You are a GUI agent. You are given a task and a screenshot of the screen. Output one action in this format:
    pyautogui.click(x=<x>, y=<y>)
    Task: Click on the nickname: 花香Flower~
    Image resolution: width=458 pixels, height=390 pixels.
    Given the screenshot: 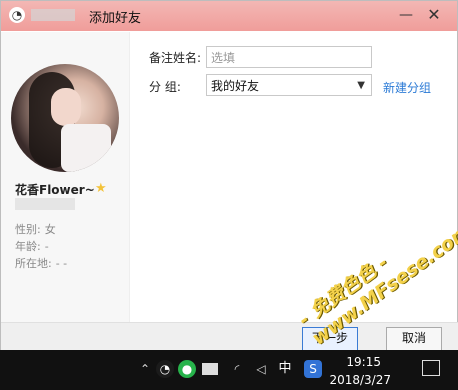 What is the action you would take?
    pyautogui.click(x=55, y=190)
    